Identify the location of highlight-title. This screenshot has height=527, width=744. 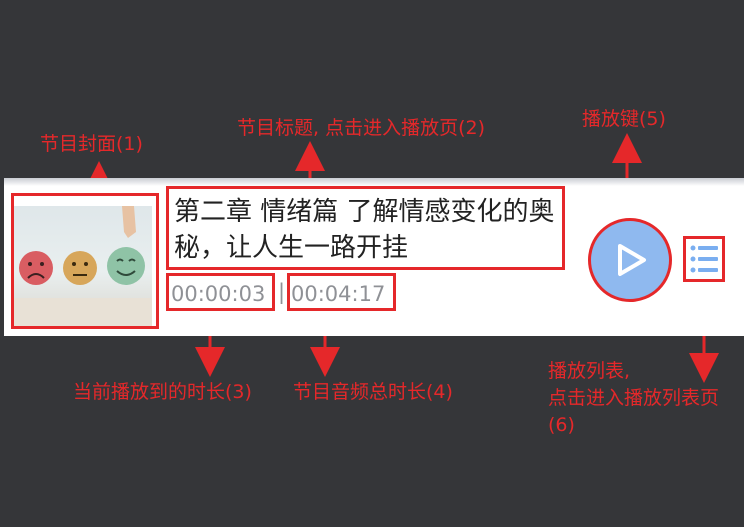
(365, 228).